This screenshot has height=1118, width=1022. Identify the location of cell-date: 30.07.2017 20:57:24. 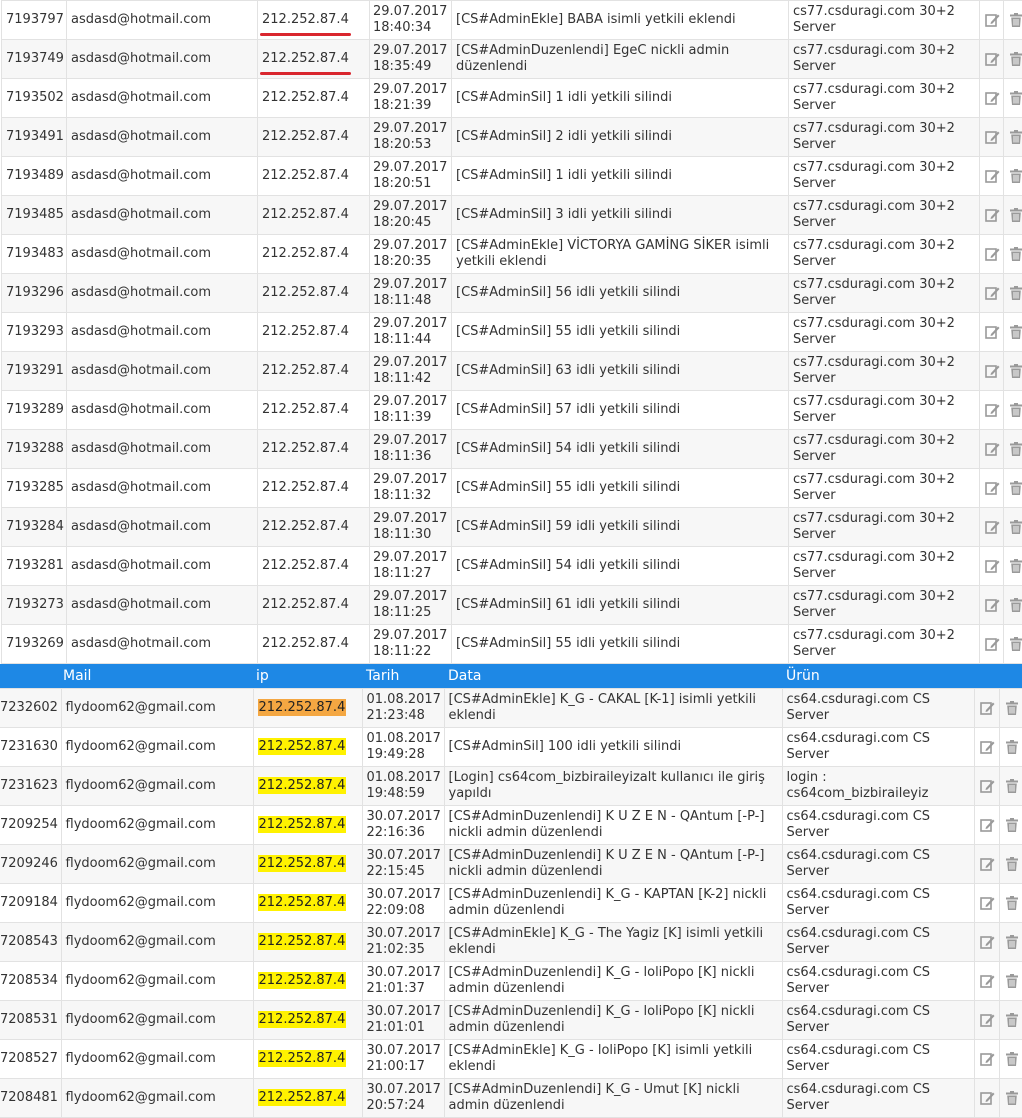
(403, 1098).